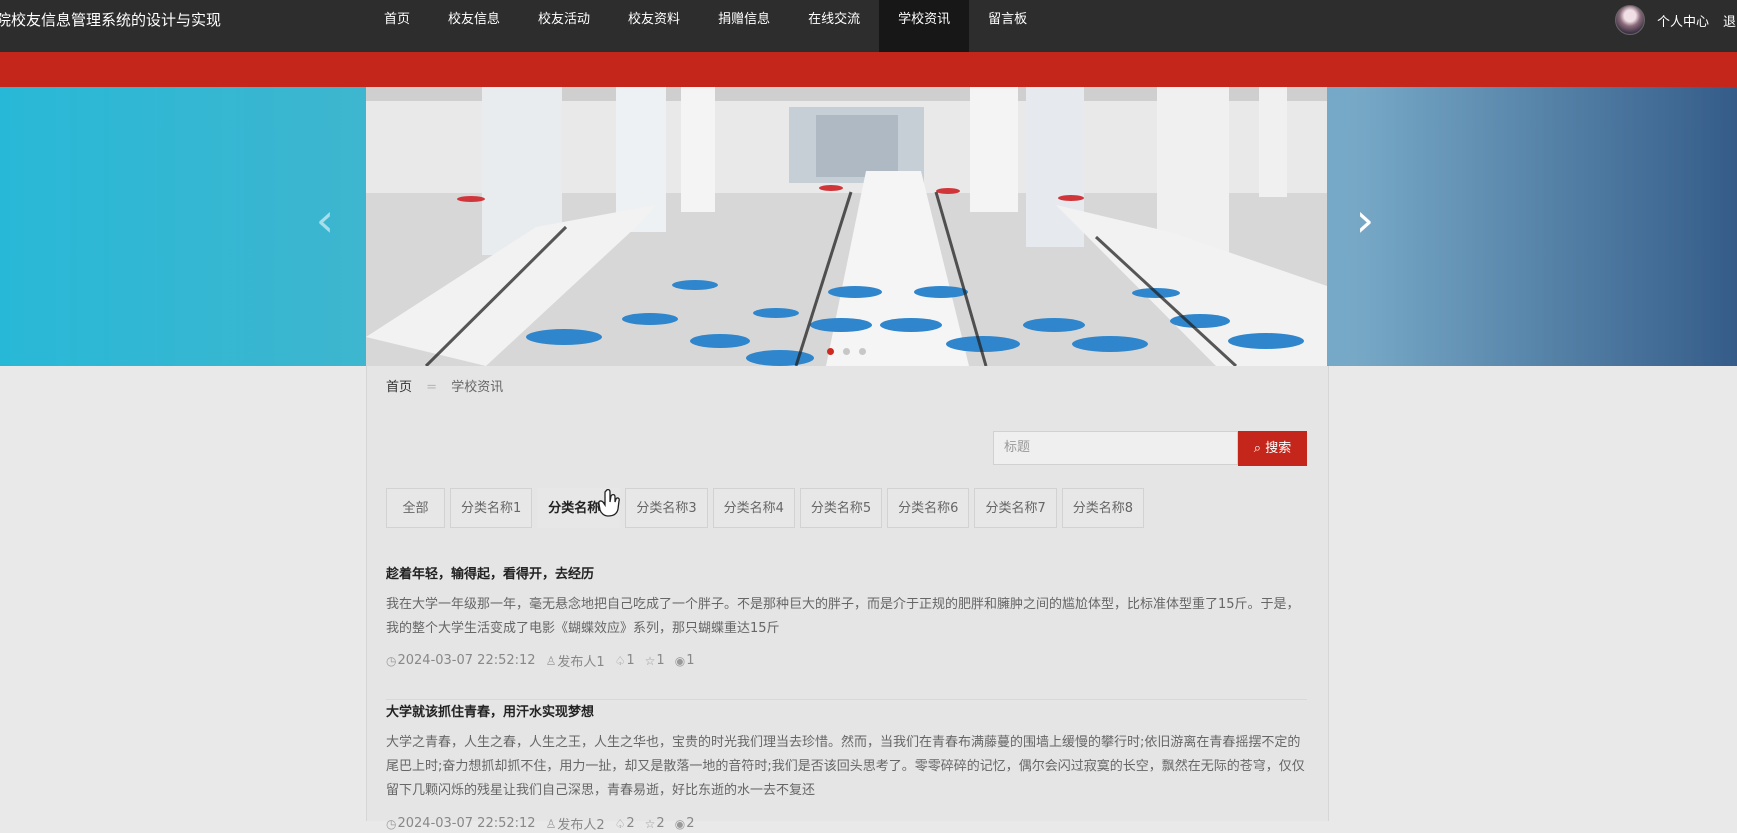 This screenshot has width=1737, height=833. What do you see at coordinates (868, 69) in the screenshot?
I see `accent-strip` at bounding box center [868, 69].